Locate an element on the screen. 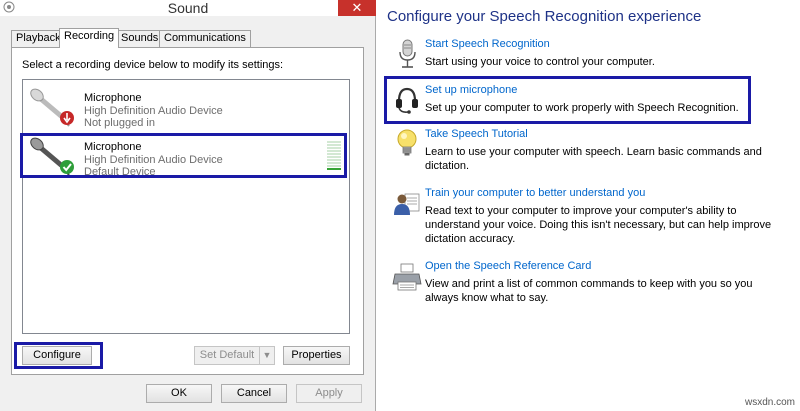 The image size is (800, 411). window-title: Sound is located at coordinates (188, 8).